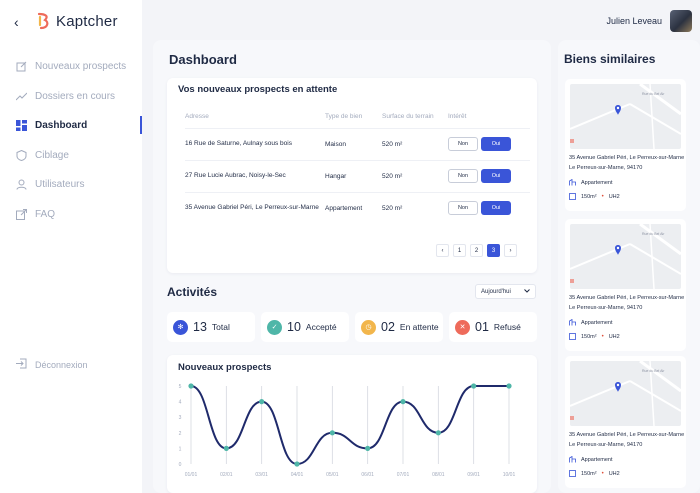 This screenshot has width=700, height=493. I want to click on y-tick-label: 5, so click(180, 387).